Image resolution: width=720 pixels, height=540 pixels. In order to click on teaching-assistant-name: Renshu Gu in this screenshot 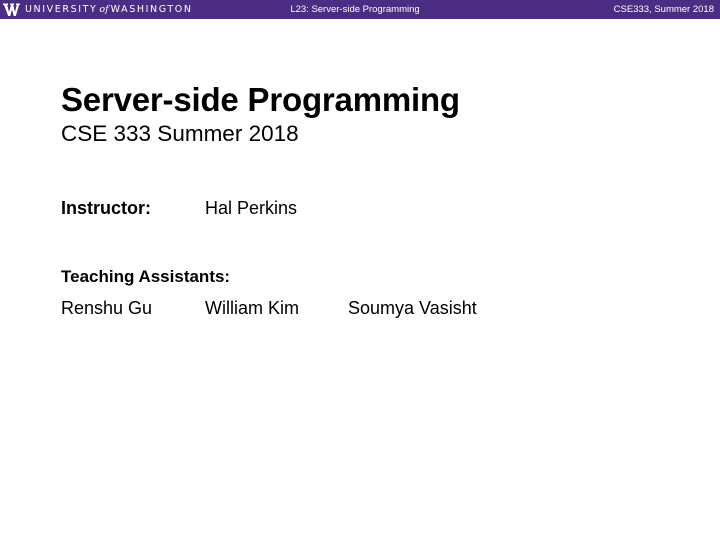, I will do `click(107, 308)`.